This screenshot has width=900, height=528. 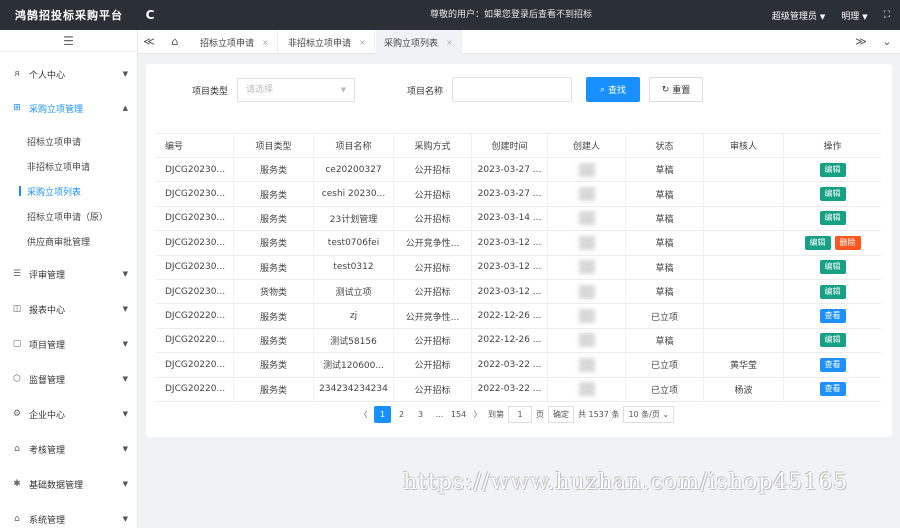 I want to click on cell-ops: 查看, so click(x=832, y=315).